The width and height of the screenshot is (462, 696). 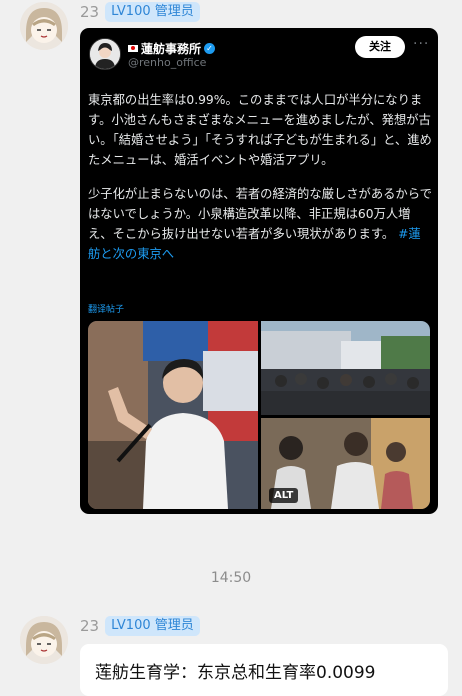 I want to click on tweet-account-name-row: 蓮舫事務所 ✓, so click(x=172, y=48).